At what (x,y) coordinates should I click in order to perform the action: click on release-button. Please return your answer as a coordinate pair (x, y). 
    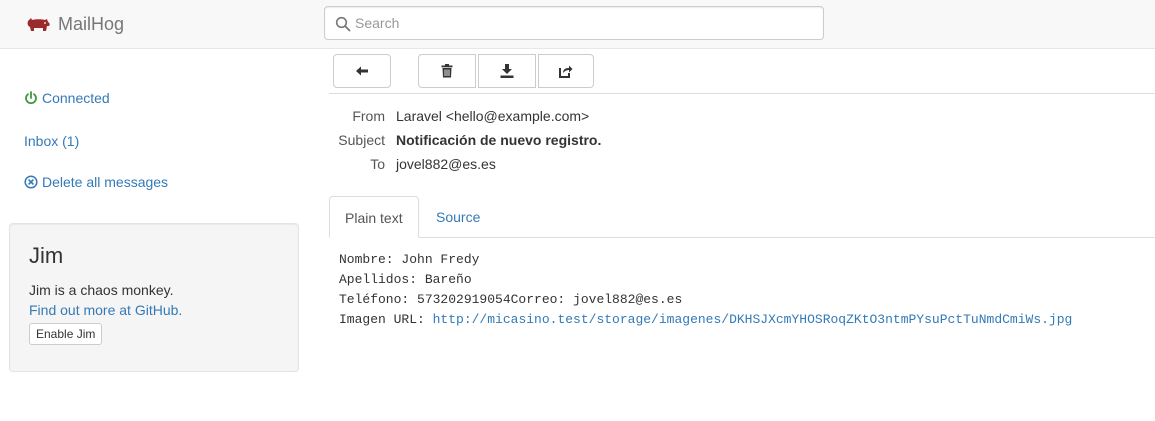
    Looking at the image, I should click on (566, 71).